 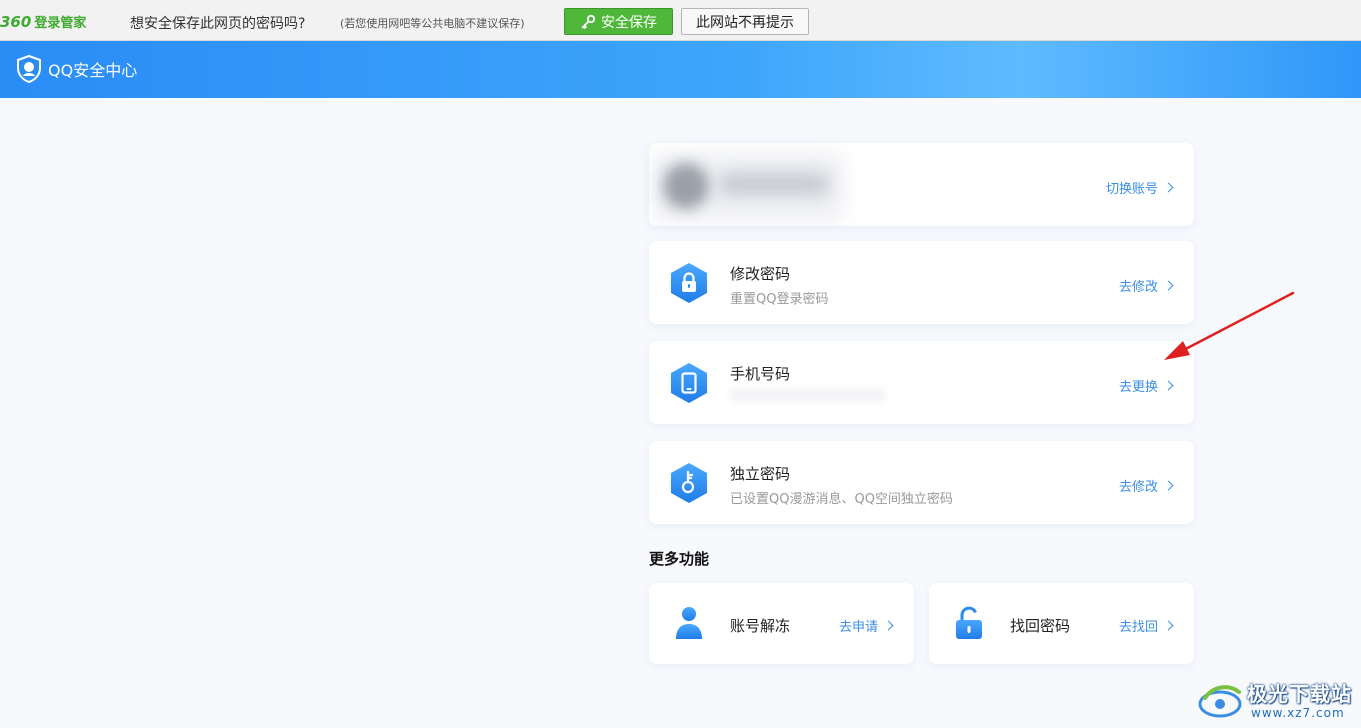 What do you see at coordinates (760, 626) in the screenshot?
I see `account-unfreeze-title: 账号解冻` at bounding box center [760, 626].